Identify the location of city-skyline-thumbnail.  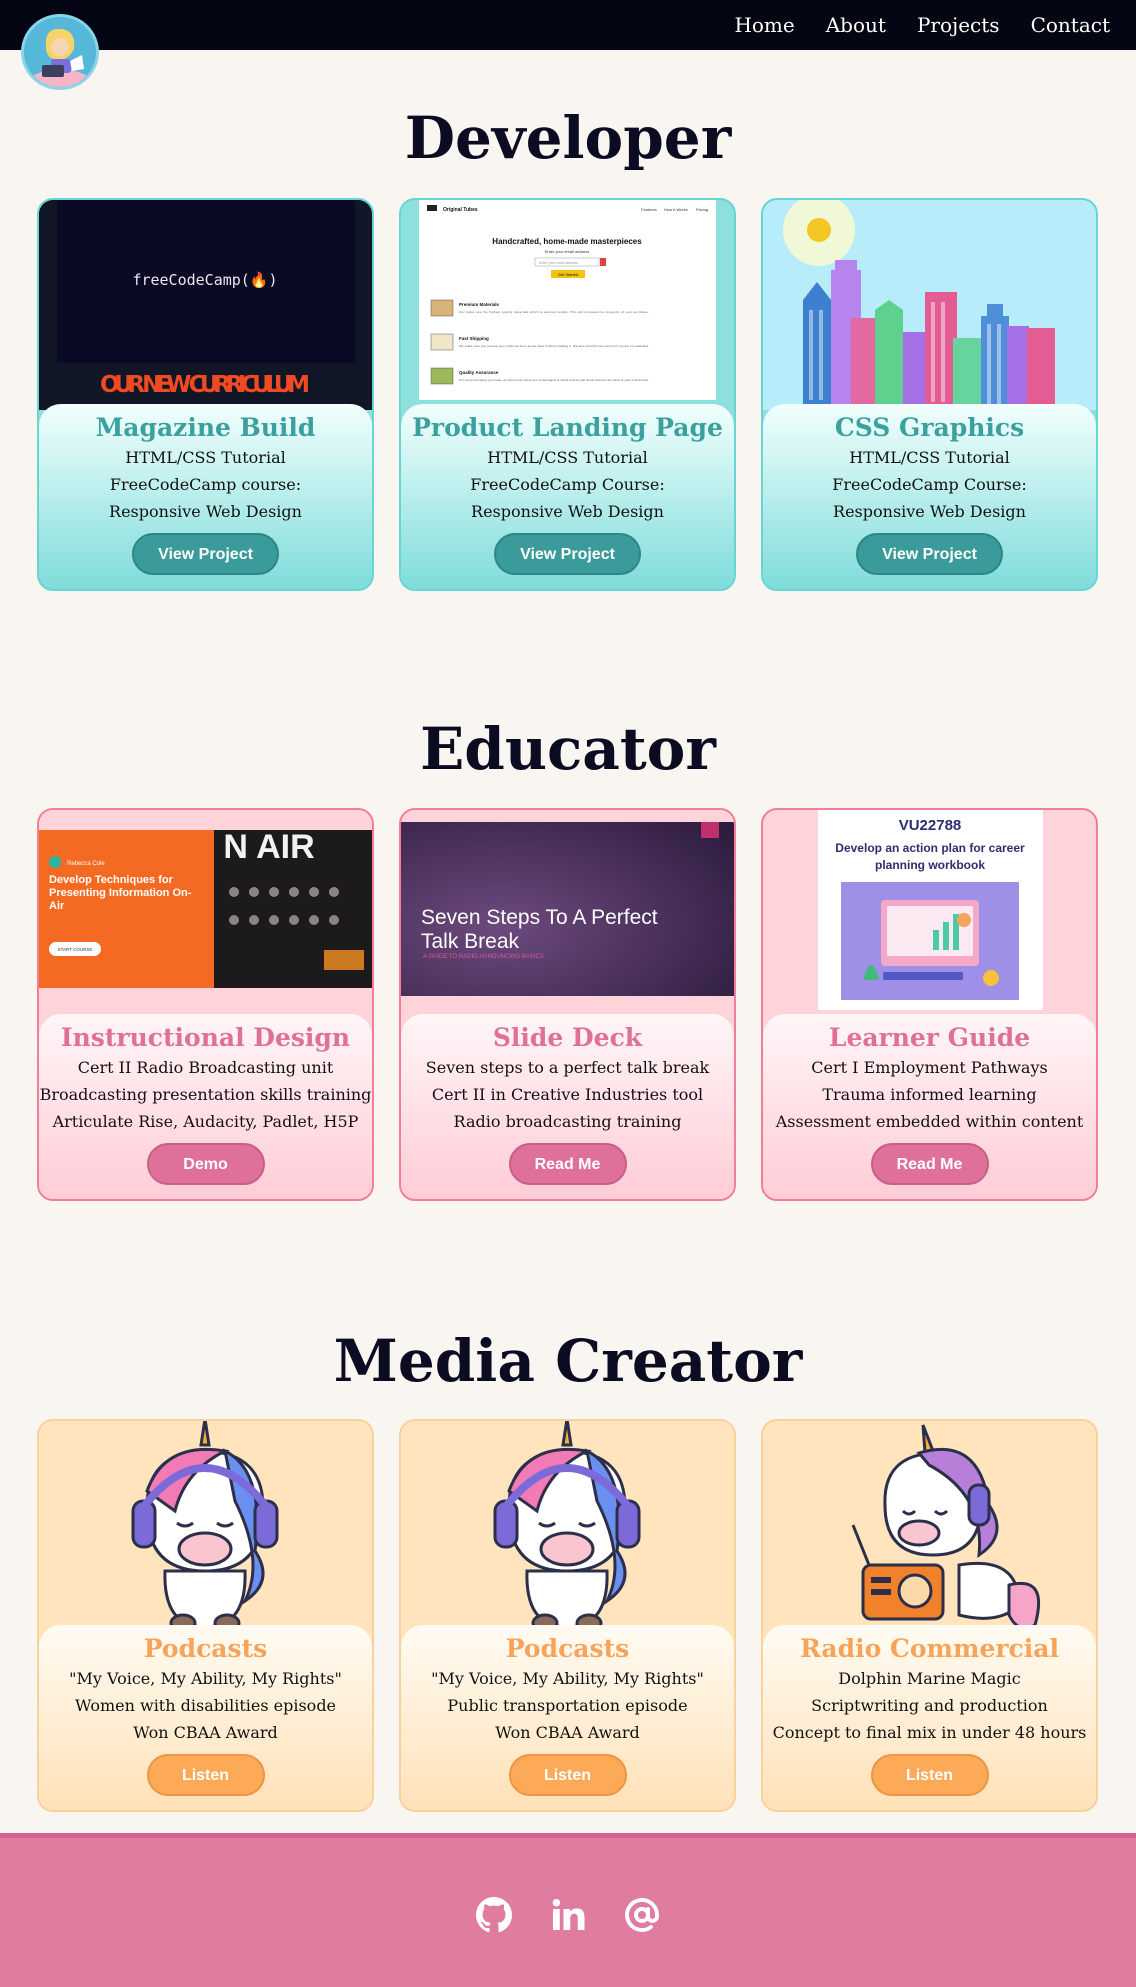
(929, 305).